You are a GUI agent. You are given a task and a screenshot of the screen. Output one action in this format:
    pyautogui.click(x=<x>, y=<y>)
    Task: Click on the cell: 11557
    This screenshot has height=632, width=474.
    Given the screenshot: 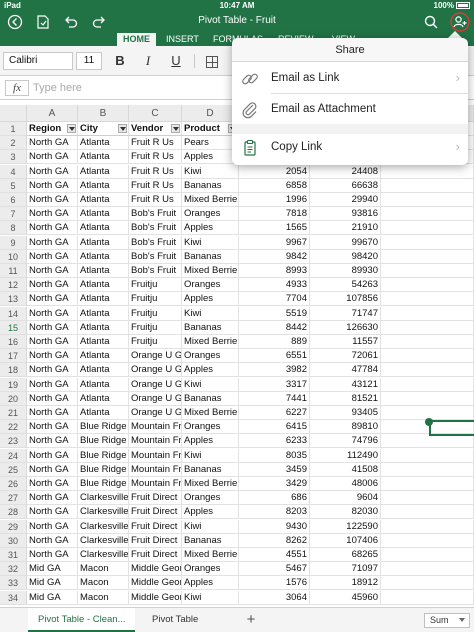 What is the action you would take?
    pyautogui.click(x=345, y=342)
    